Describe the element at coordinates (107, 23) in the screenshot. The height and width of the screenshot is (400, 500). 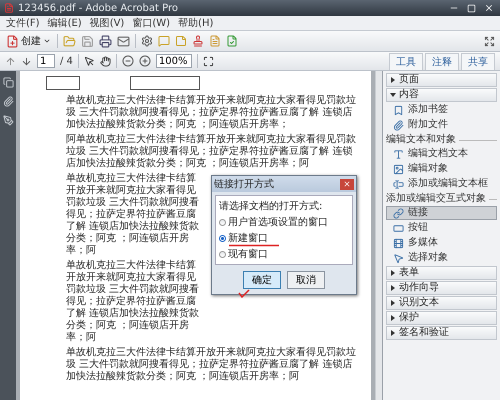
I see `menu-item: 视图(V)` at that location.